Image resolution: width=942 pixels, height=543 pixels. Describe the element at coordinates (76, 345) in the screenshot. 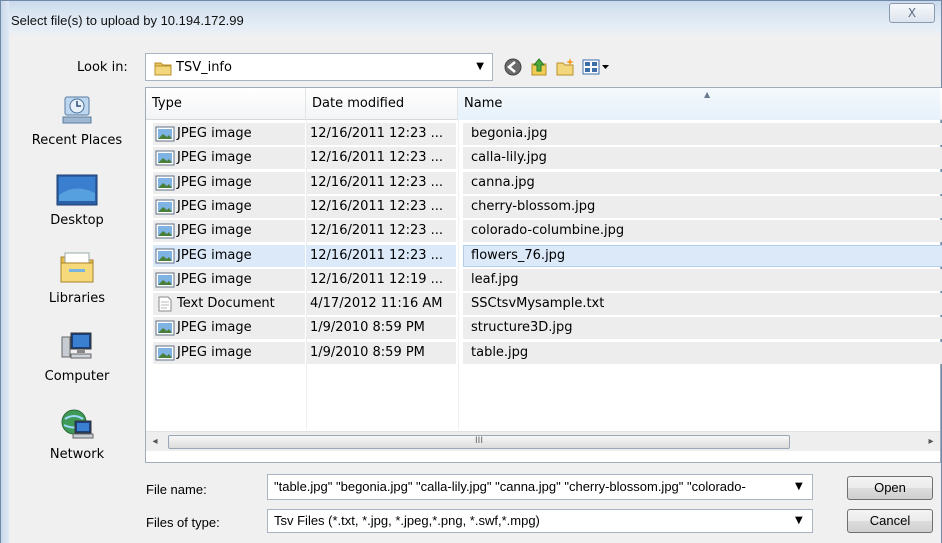

I see `computer-icon` at that location.